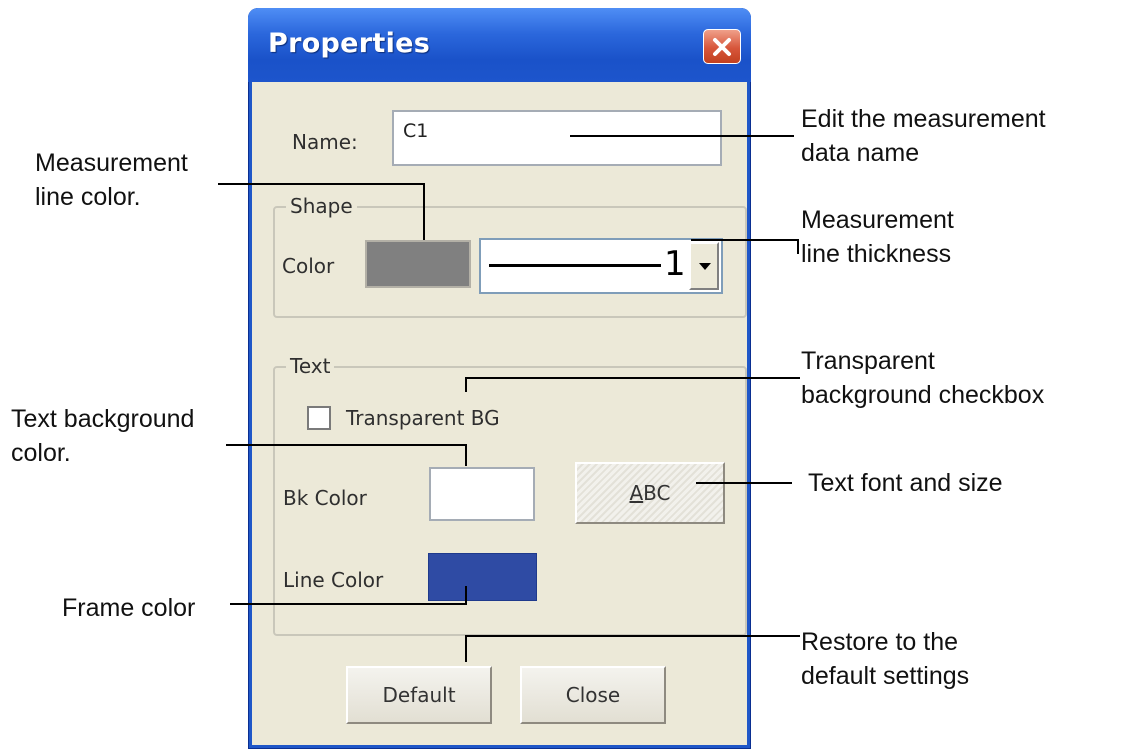 This screenshot has width=1127, height=749. Describe the element at coordinates (923, 136) in the screenshot. I see `annotation-name: Edit the measurement data name` at that location.